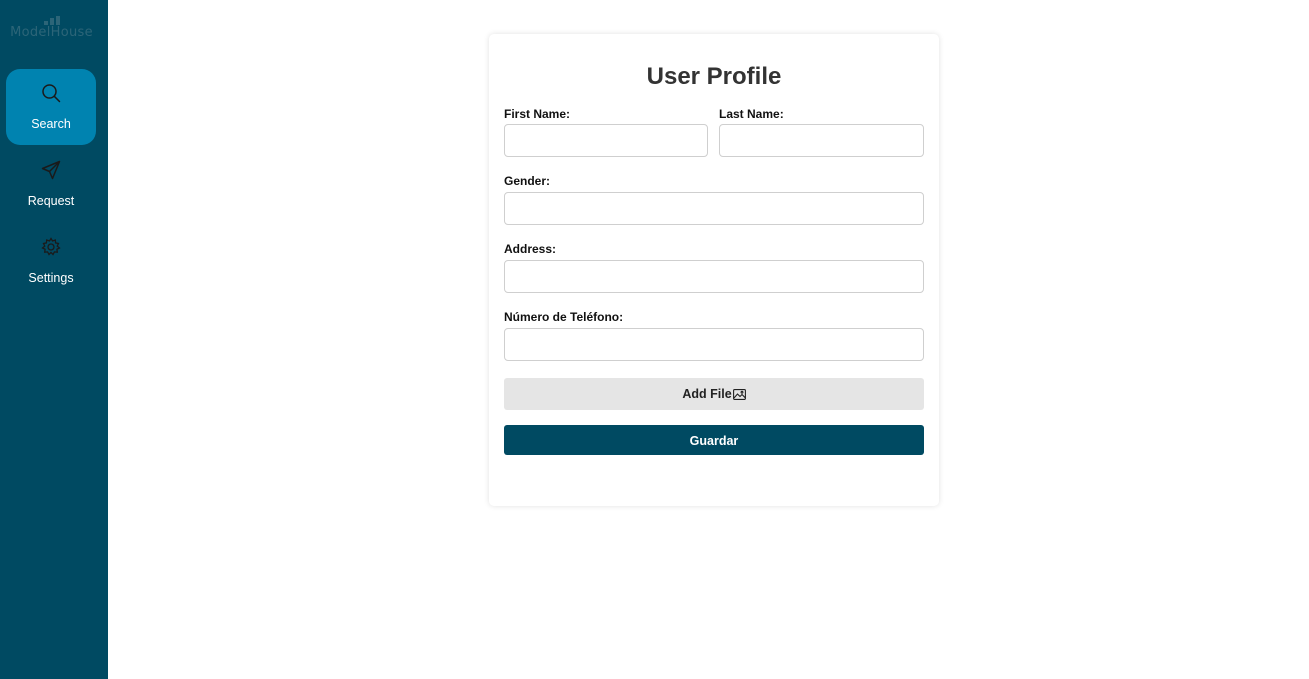 This screenshot has height=679, width=1309. Describe the element at coordinates (821, 140) in the screenshot. I see `last-name-field` at that location.